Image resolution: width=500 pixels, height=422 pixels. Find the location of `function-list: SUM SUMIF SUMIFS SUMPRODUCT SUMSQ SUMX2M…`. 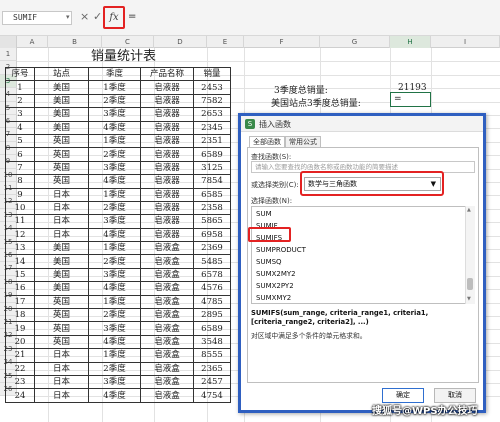

function-list: SUM SUMIF SUMIFS SUMPRODUCT SUMSQ SUMX2M… is located at coordinates (363, 255).